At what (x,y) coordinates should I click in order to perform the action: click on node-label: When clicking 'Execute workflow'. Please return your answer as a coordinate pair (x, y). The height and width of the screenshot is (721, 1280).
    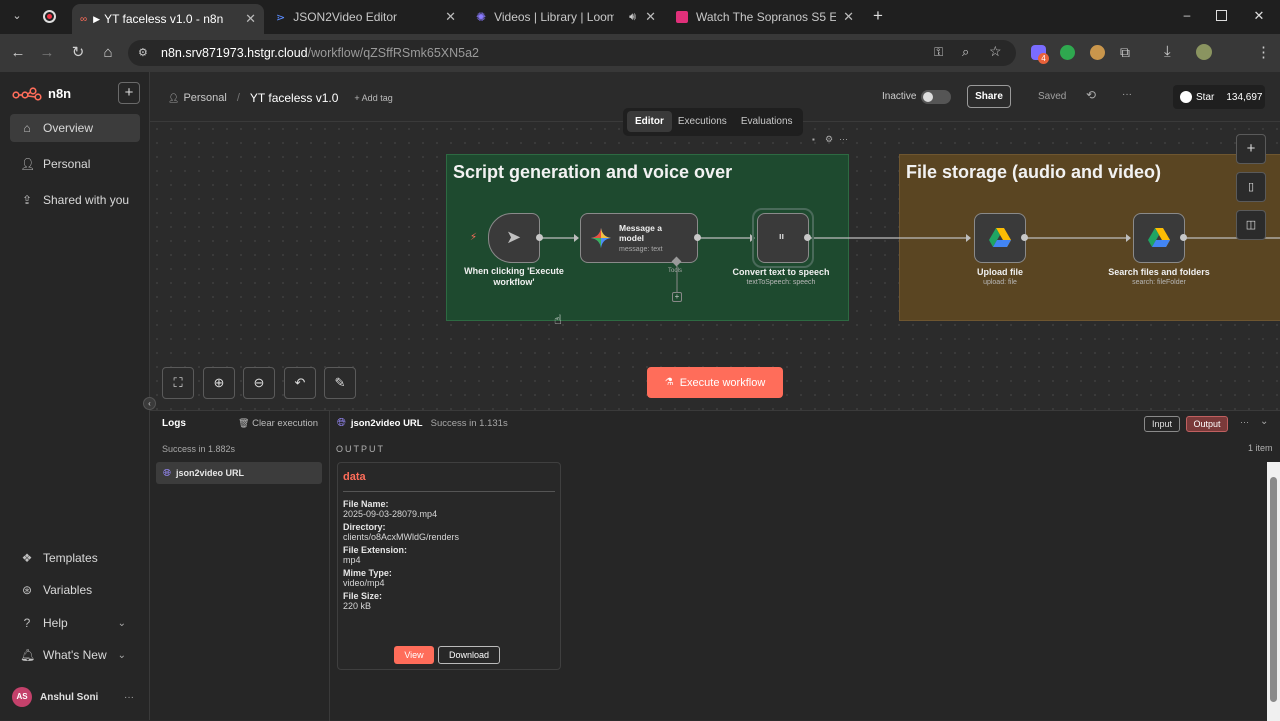
    Looking at the image, I should click on (514, 276).